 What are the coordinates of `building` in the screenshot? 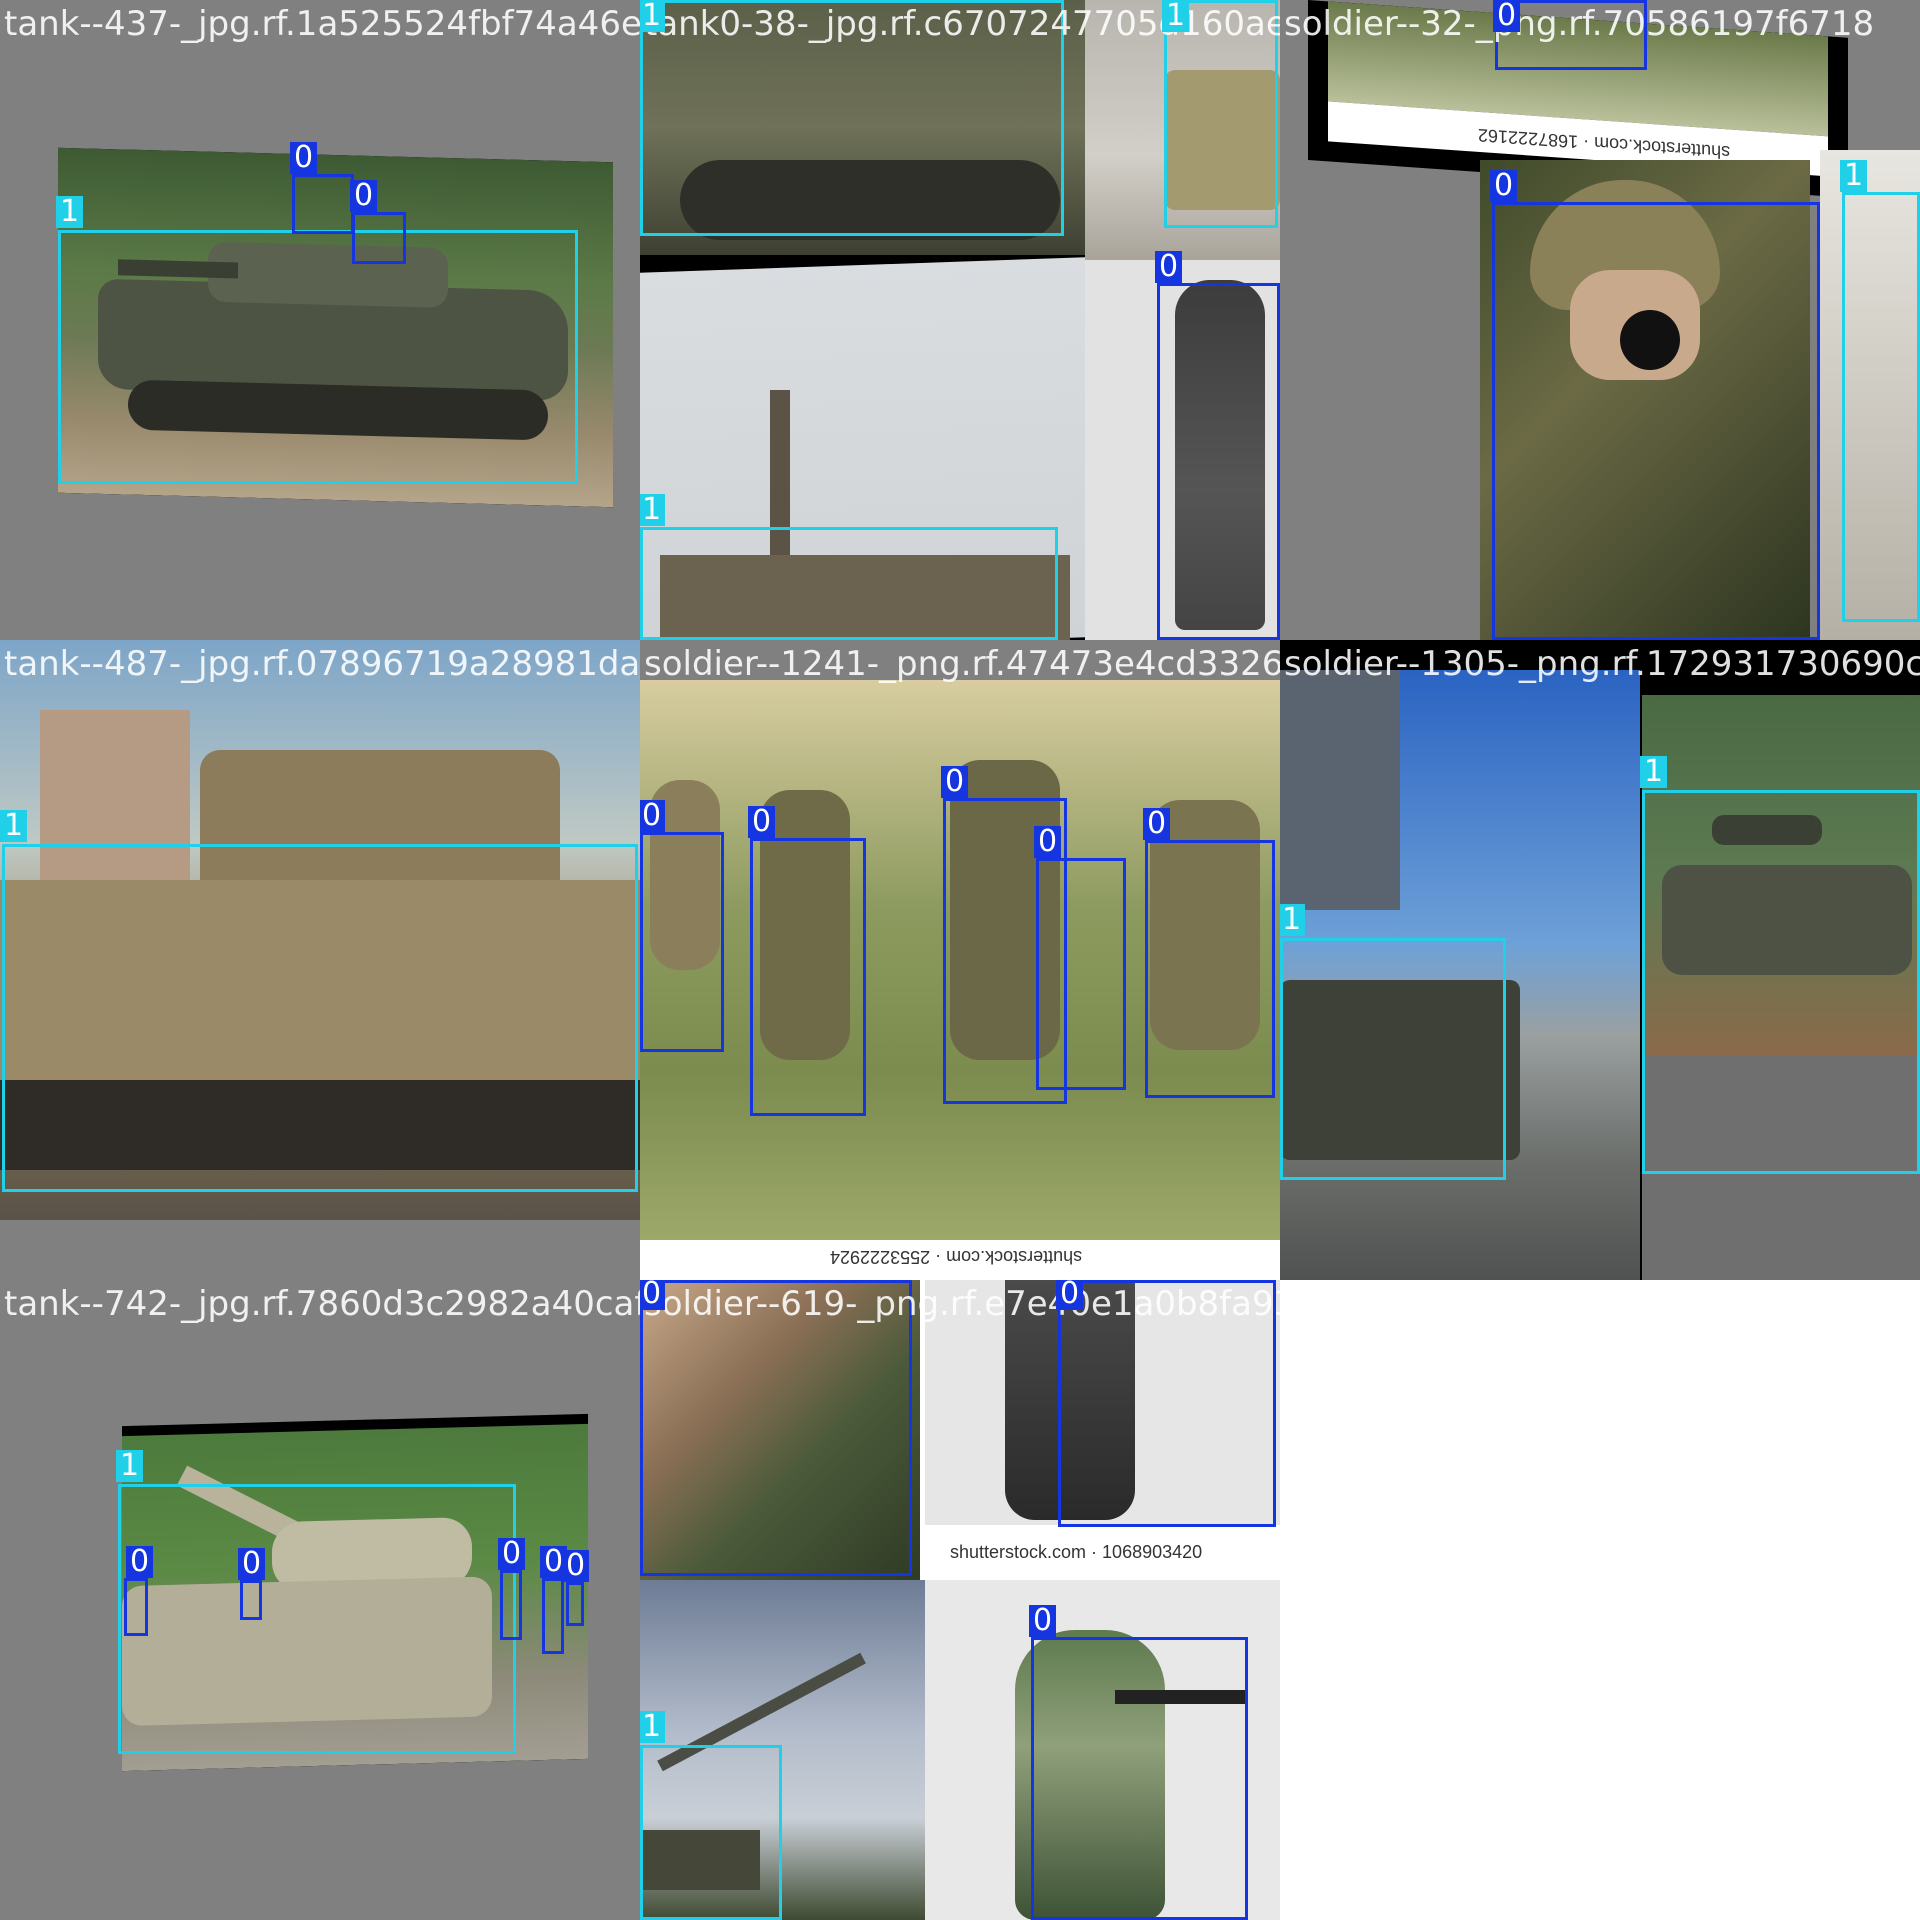 It's located at (1340, 790).